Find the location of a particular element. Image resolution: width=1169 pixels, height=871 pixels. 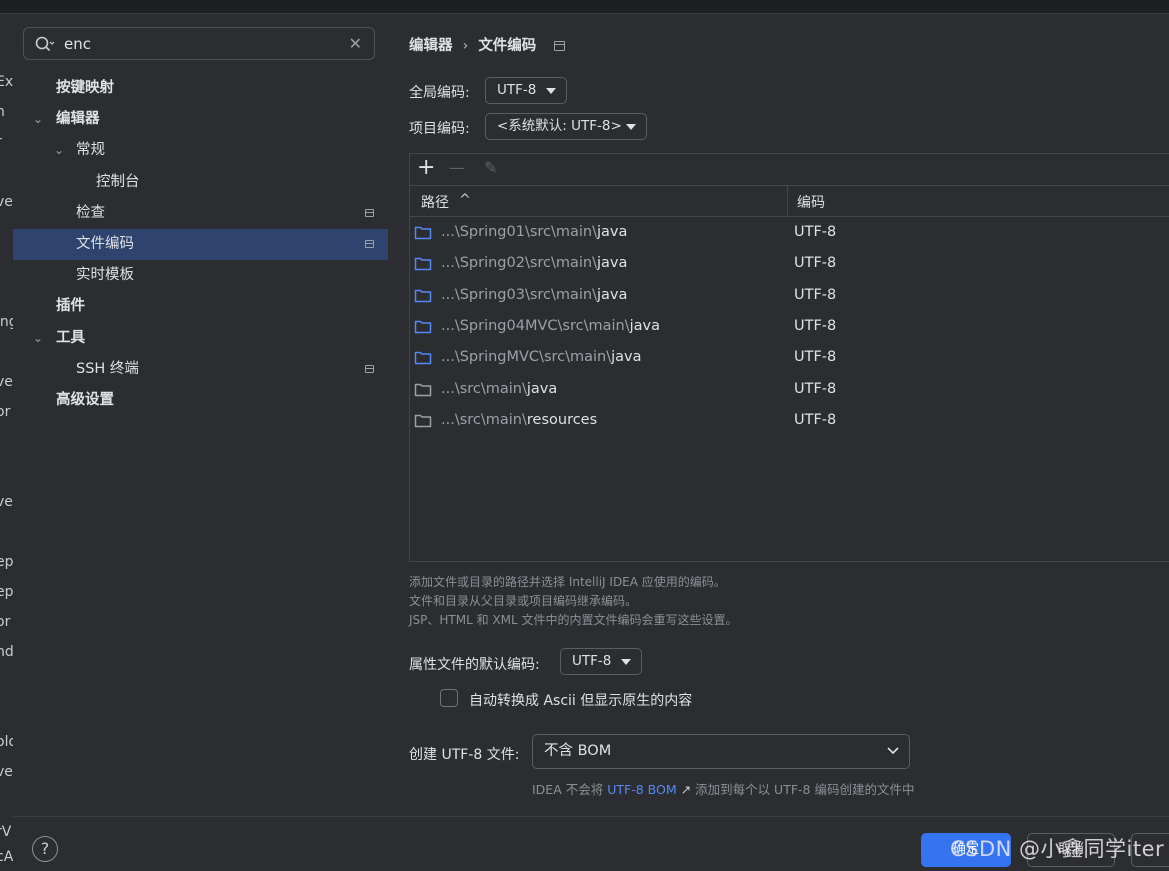

clear-search-icon: ✕ is located at coordinates (355, 43).